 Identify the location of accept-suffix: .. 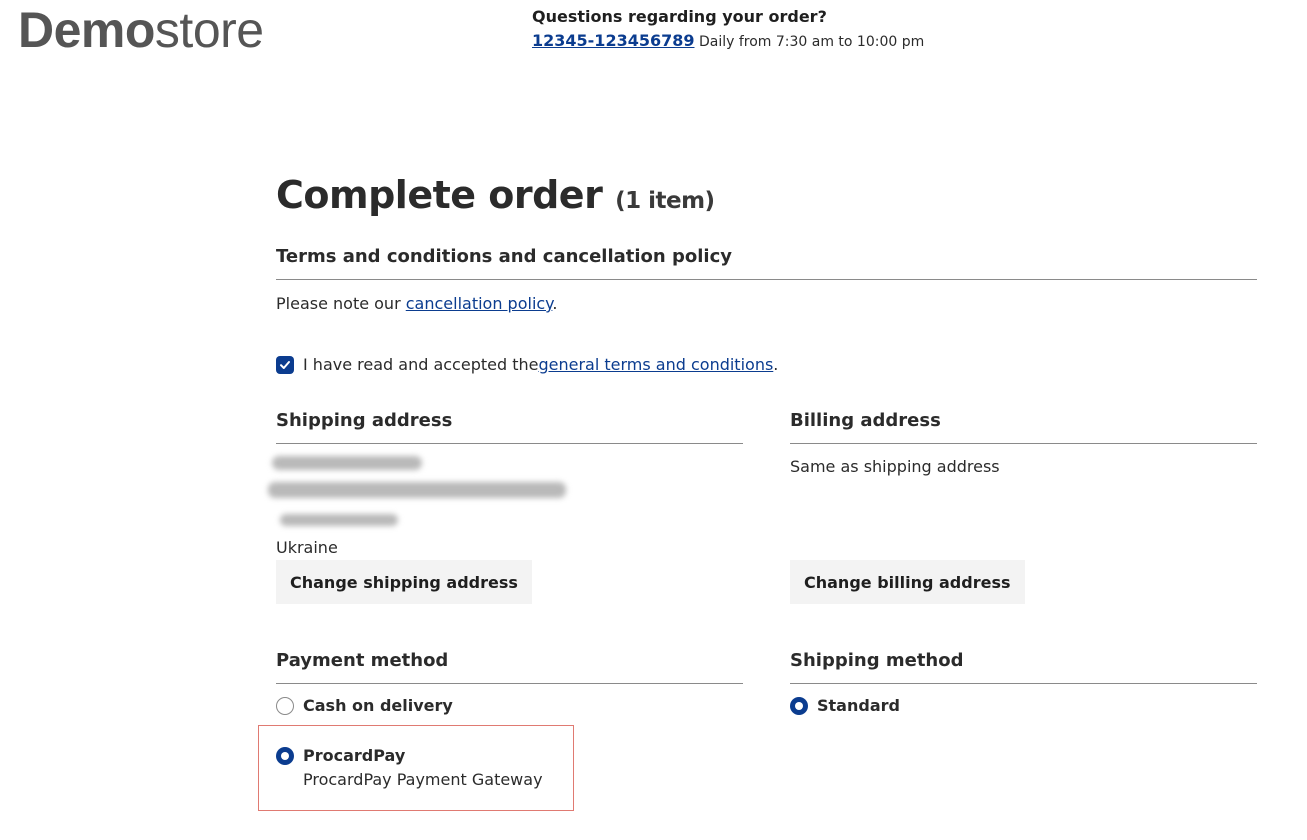
(776, 364).